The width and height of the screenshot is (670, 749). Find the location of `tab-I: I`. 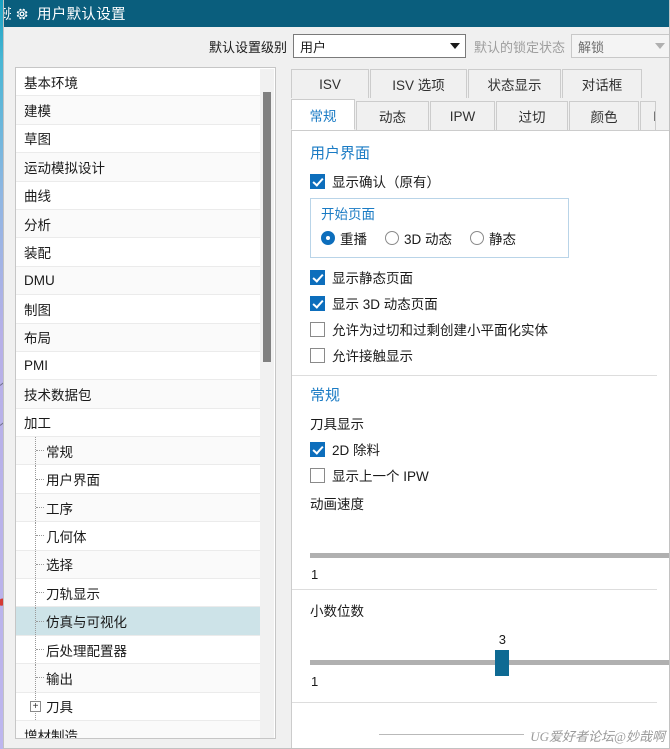

tab-I: I is located at coordinates (648, 115).